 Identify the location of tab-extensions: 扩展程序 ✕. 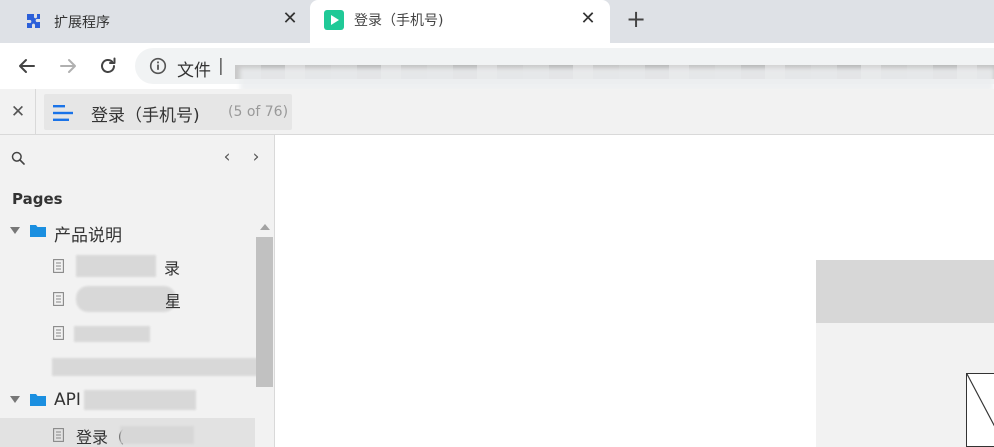
(154, 21).